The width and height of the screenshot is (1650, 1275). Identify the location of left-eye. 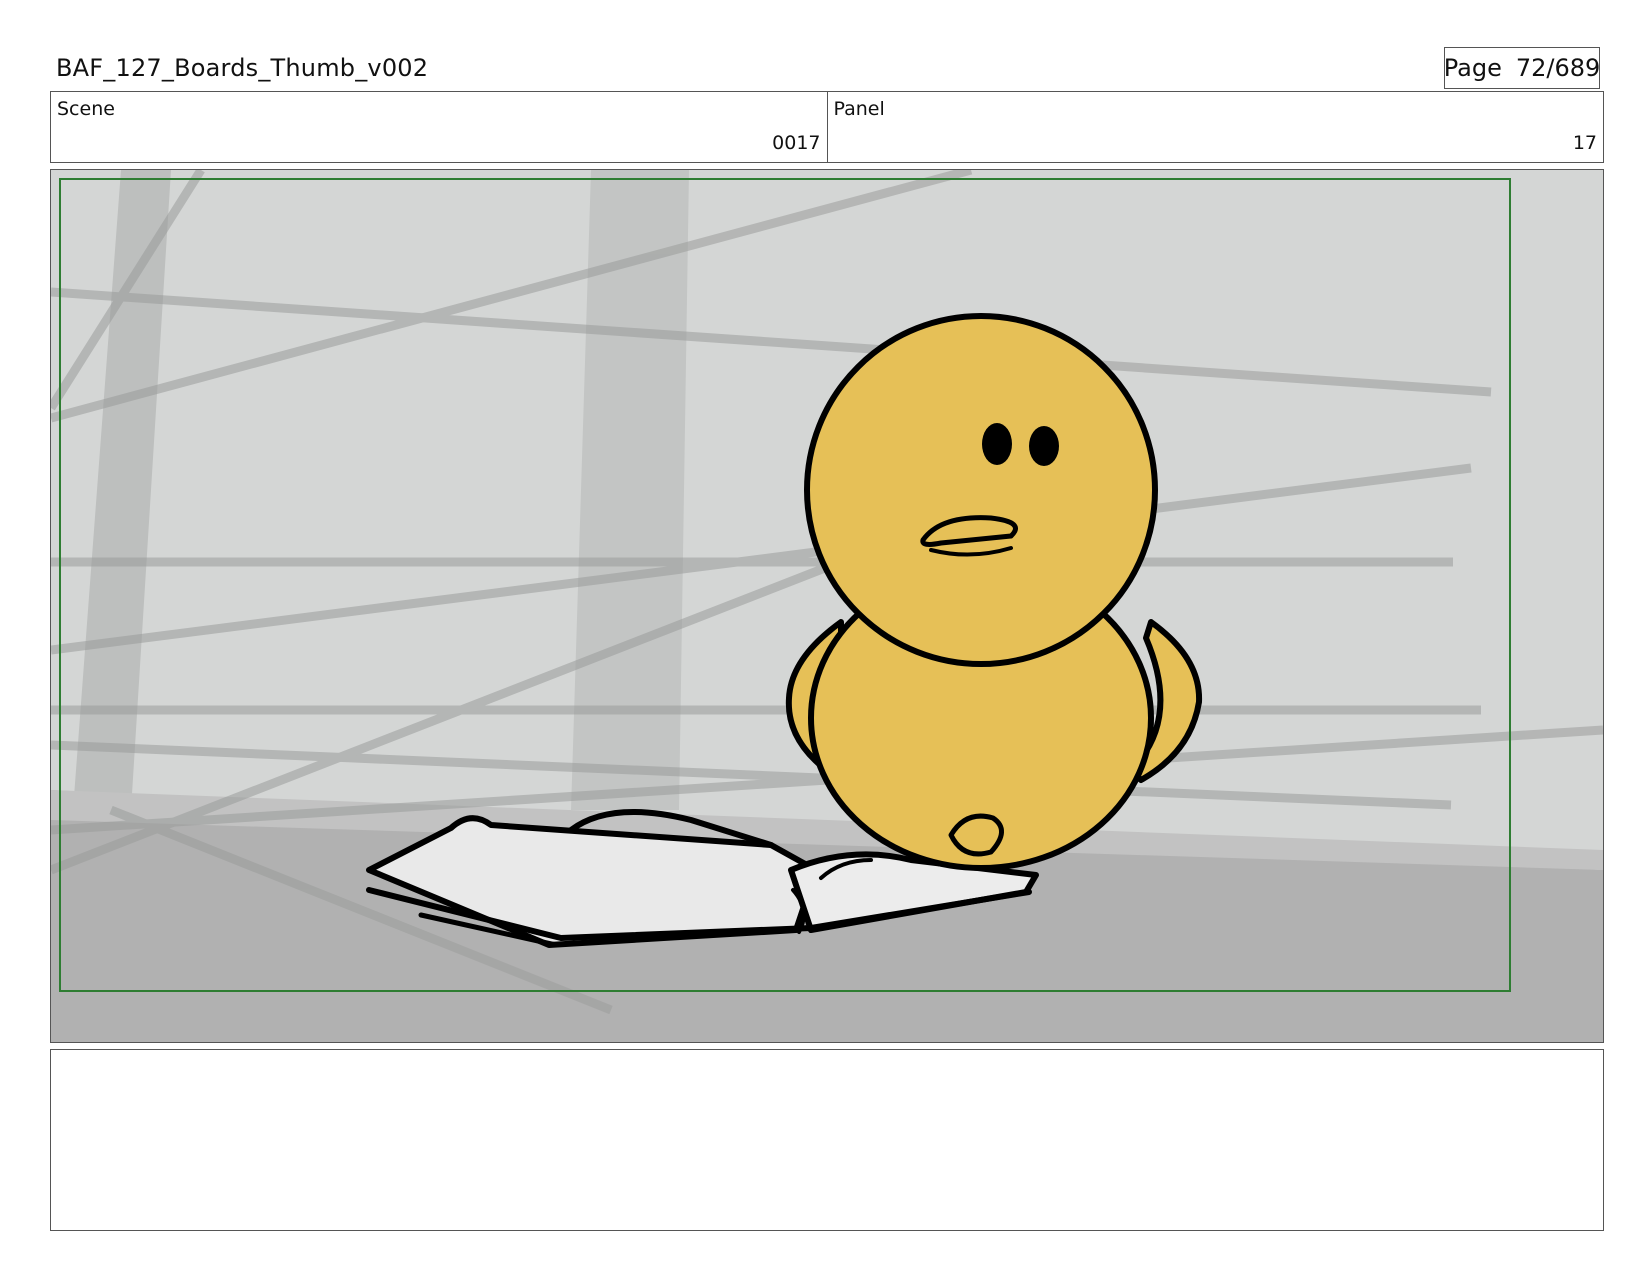
(997, 444).